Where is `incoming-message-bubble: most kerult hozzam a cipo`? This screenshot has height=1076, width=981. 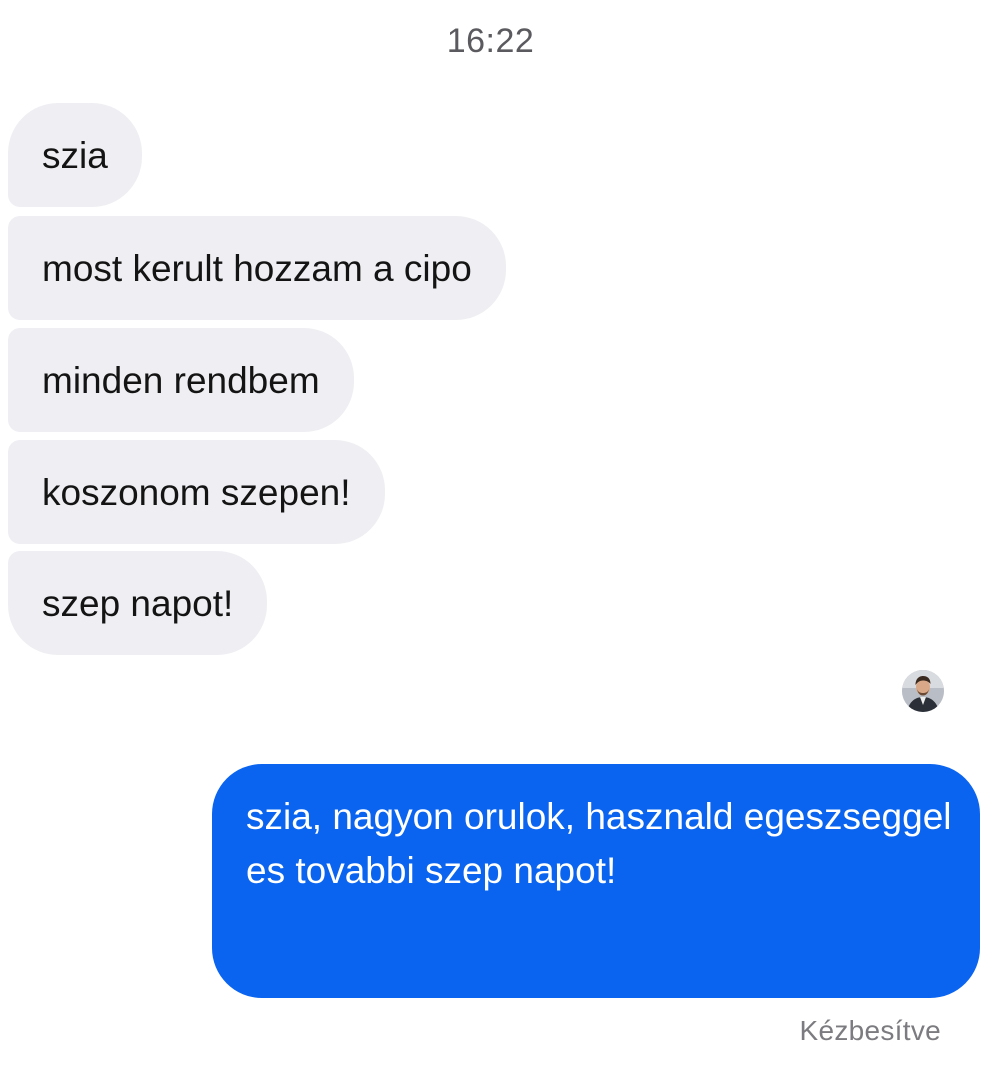 incoming-message-bubble: most kerult hozzam a cipo is located at coordinates (257, 268).